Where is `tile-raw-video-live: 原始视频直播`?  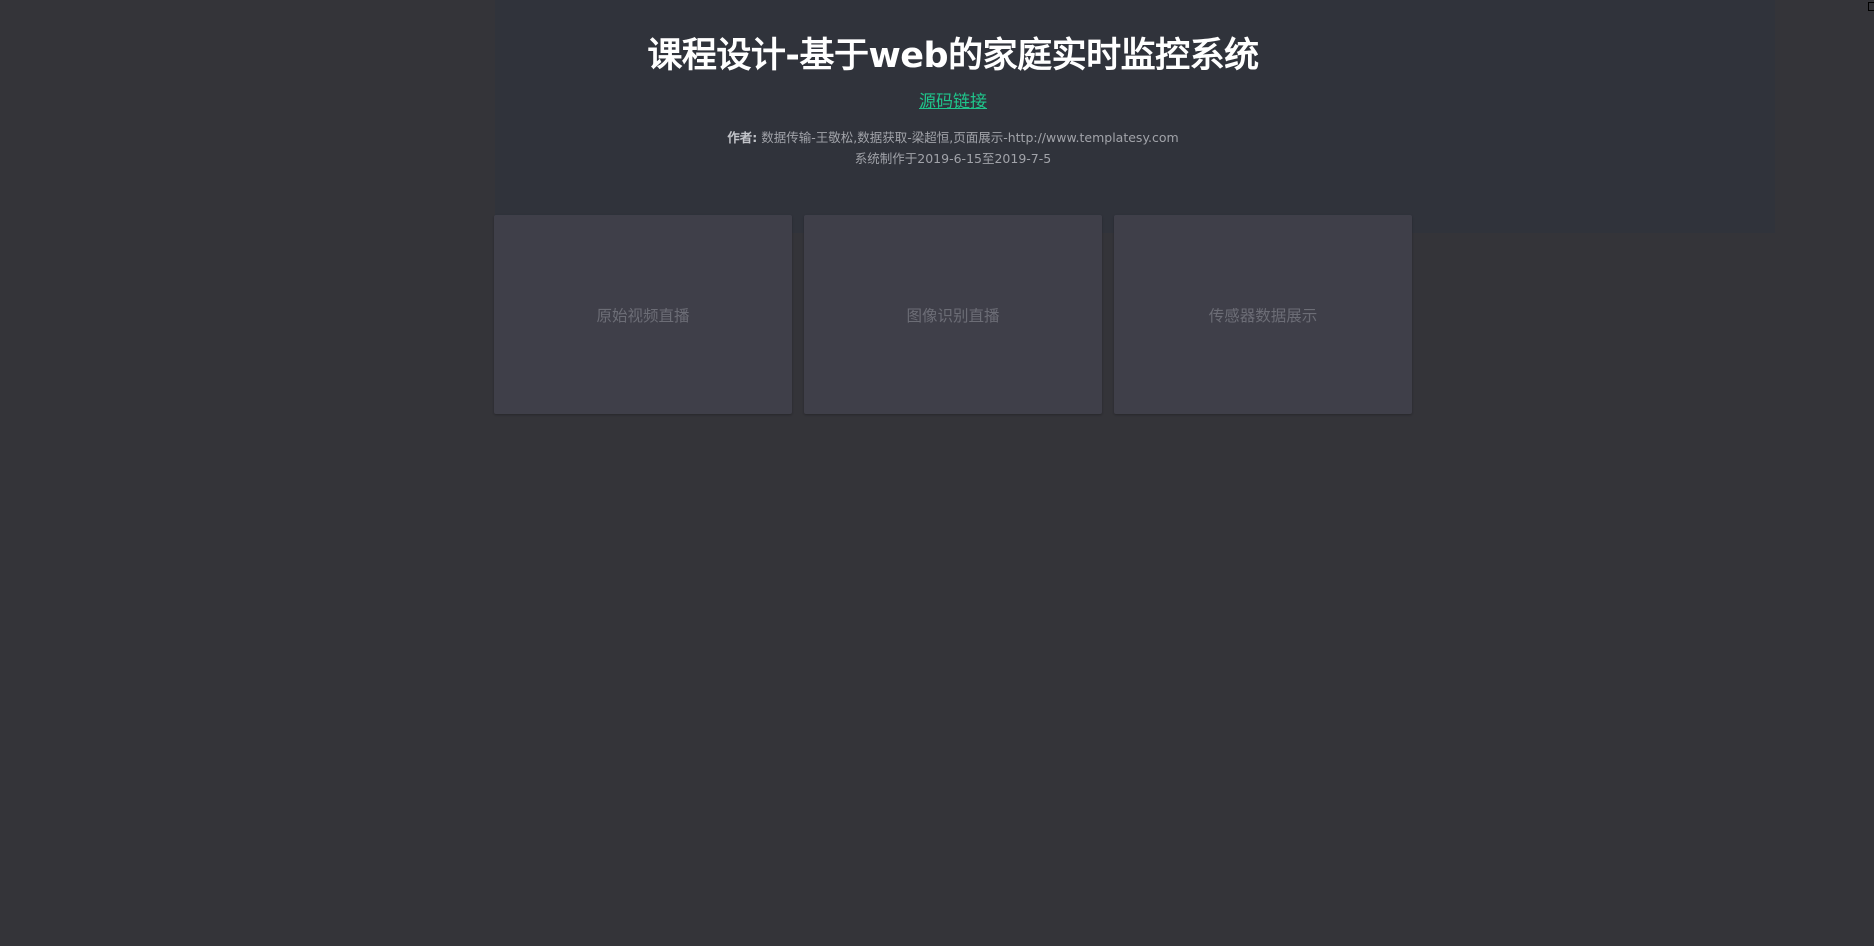
tile-raw-video-live: 原始视频直播 is located at coordinates (643, 314).